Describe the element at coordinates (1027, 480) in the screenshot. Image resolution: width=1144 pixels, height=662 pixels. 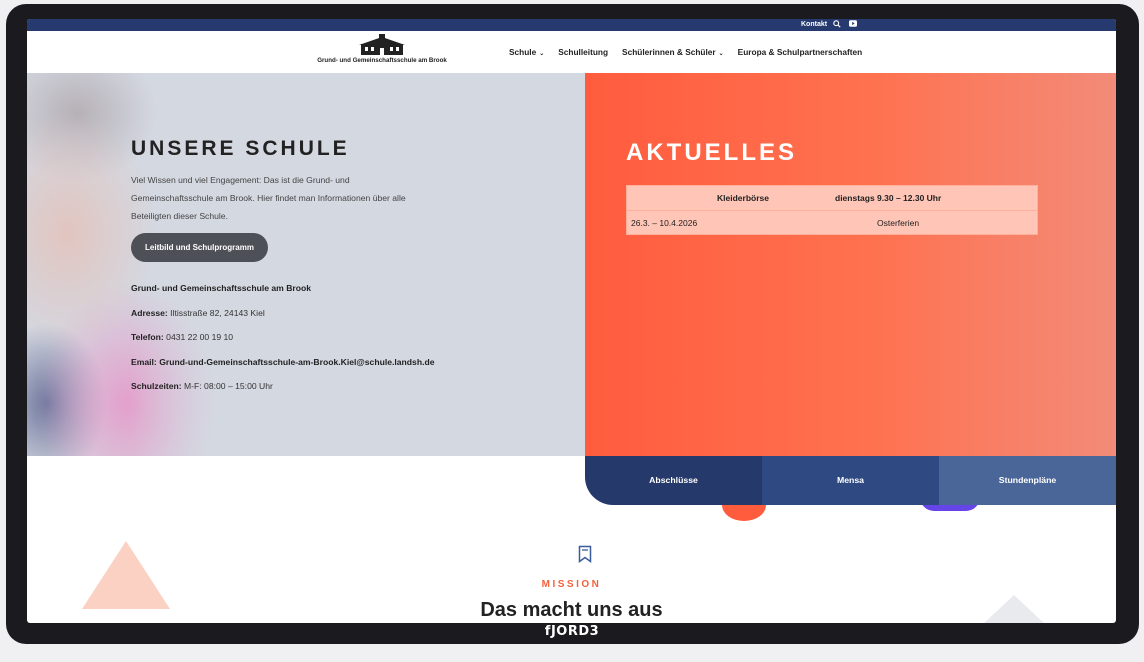
I see `tab-stundenplaene: Stundenpläne` at that location.